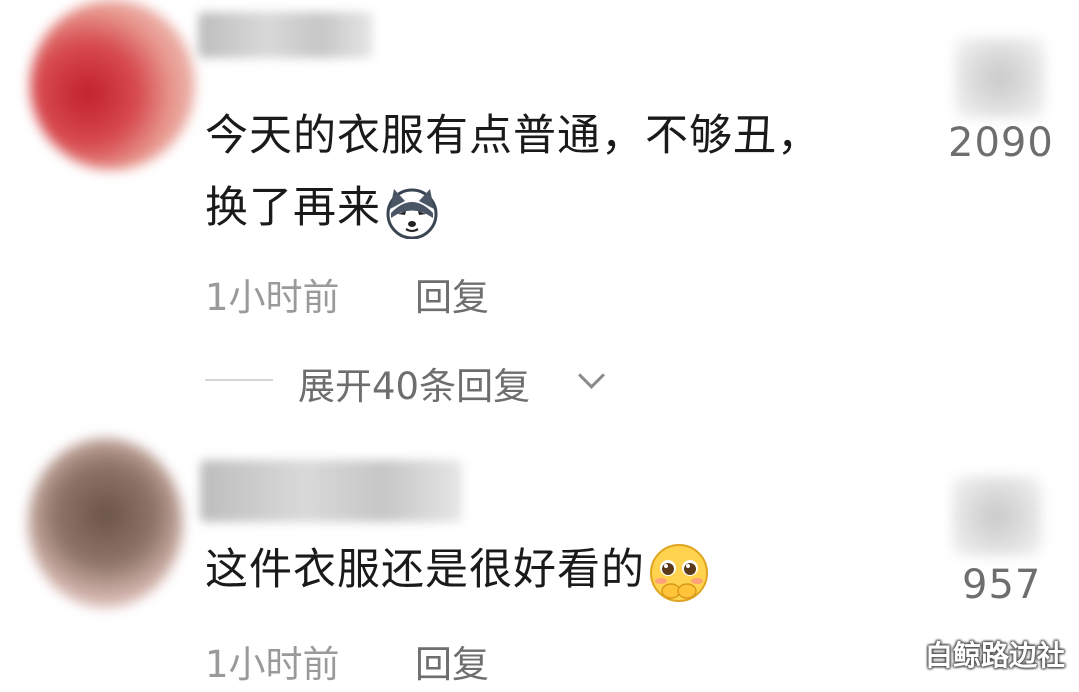 The height and width of the screenshot is (692, 1079). I want to click on chevron-down-icon, so click(591, 375).